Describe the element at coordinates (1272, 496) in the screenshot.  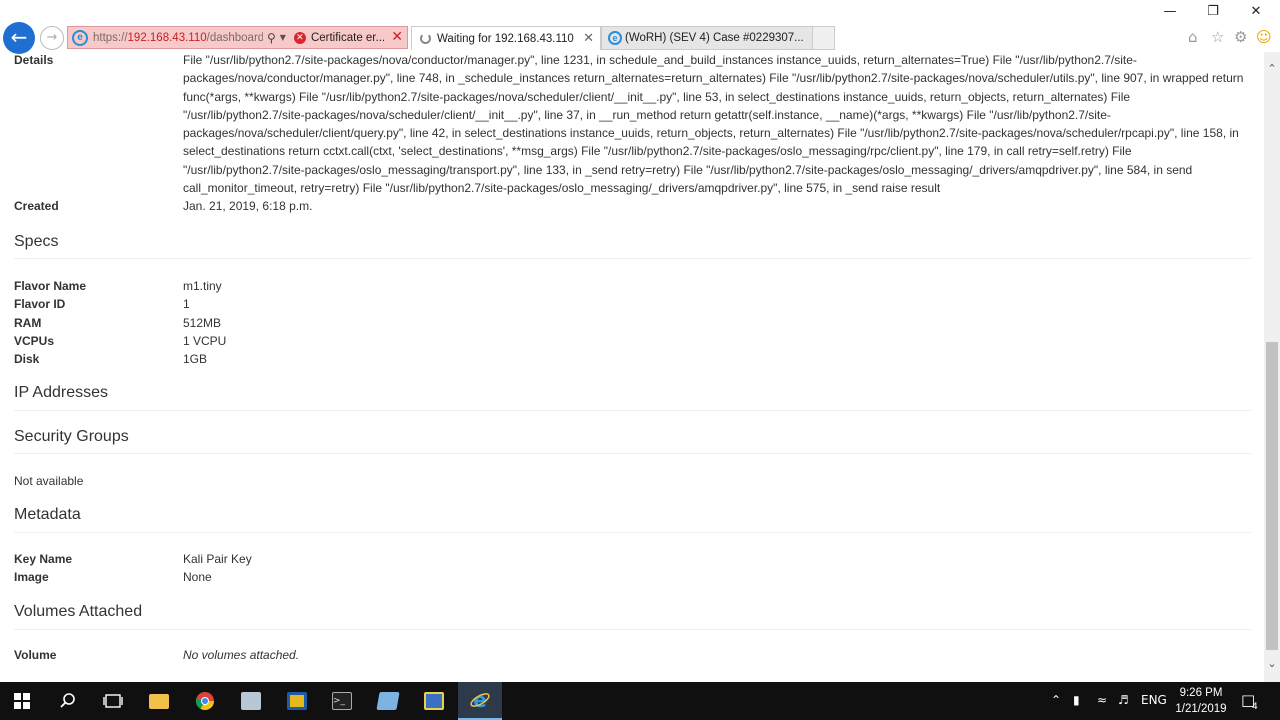
I see `scroll-thumb` at that location.